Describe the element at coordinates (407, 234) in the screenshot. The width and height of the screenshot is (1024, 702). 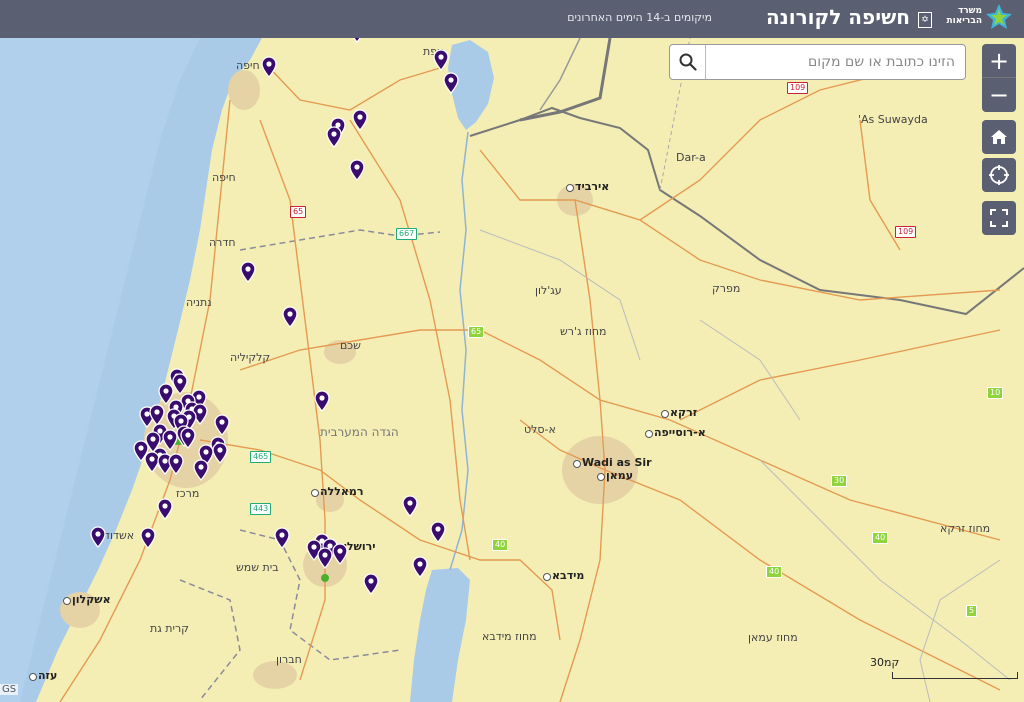
I see `road-shield: 667` at that location.